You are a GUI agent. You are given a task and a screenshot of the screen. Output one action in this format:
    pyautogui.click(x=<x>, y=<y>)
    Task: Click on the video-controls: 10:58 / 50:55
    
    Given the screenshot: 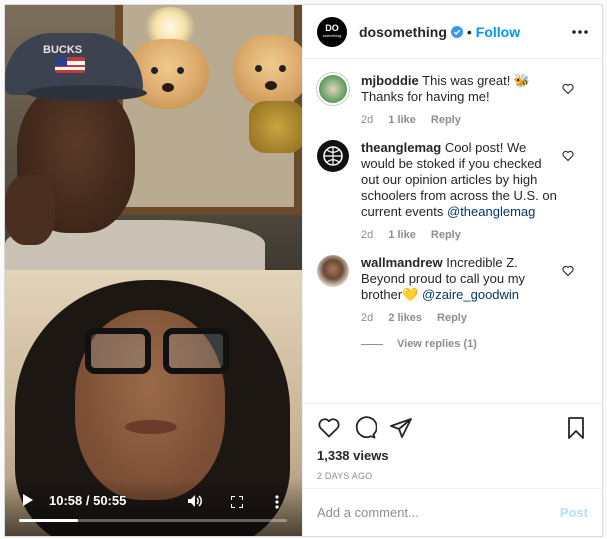 What is the action you would take?
    pyautogui.click(x=153, y=507)
    